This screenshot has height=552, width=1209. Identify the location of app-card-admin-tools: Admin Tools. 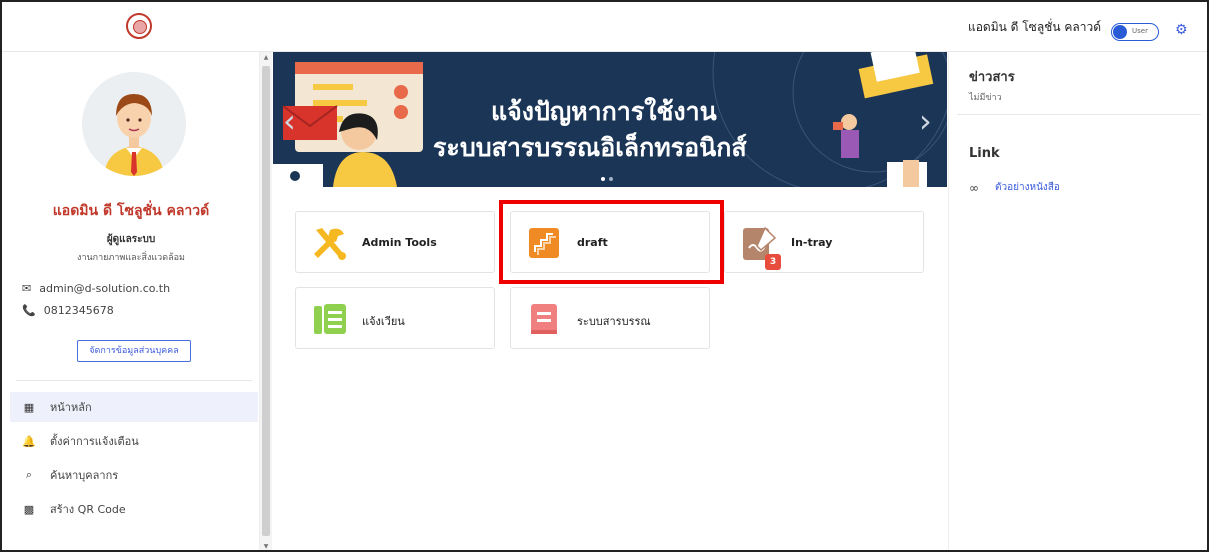
(395, 242).